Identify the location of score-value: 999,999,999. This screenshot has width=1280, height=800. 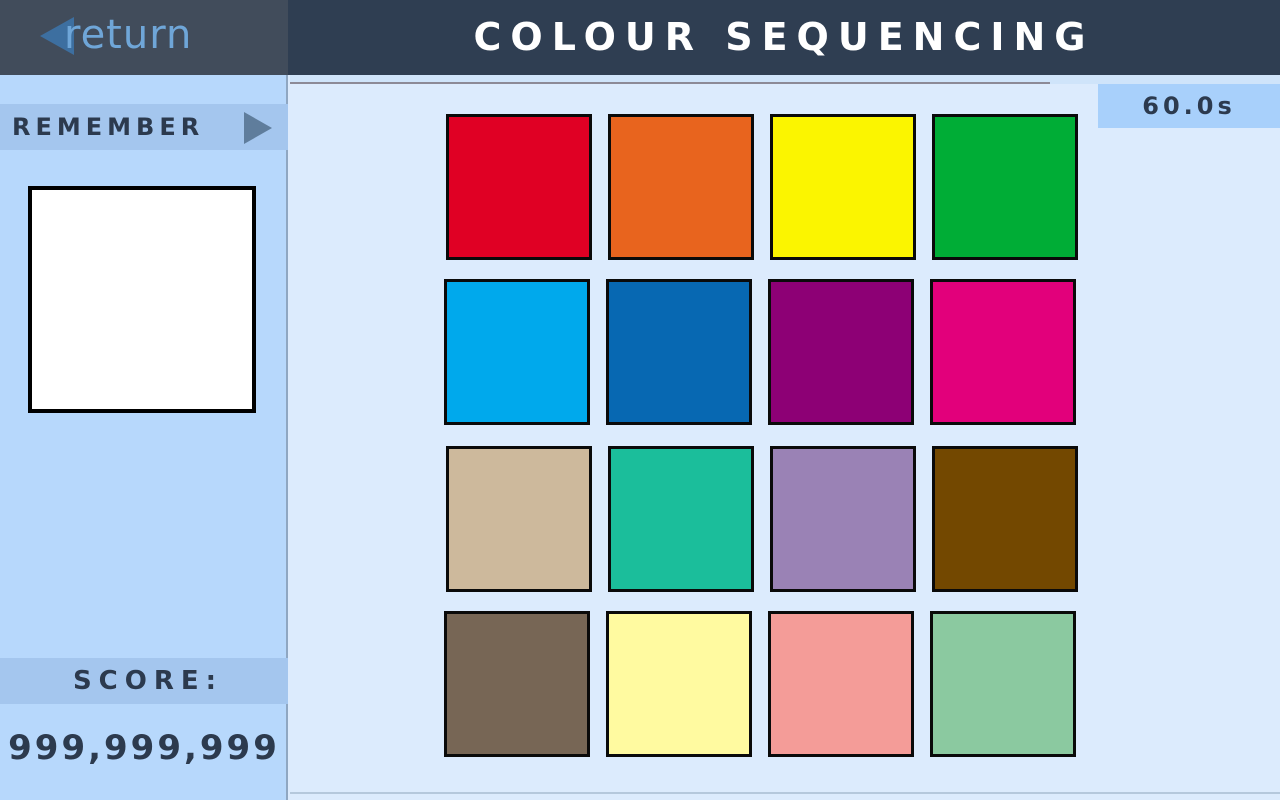
(144, 748).